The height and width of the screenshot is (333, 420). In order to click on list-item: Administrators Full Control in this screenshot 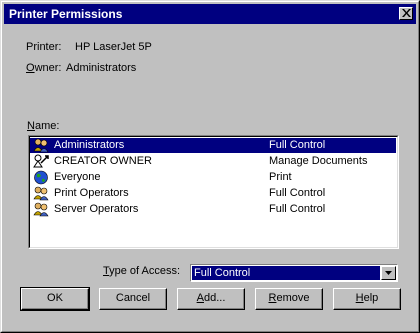, I will do `click(213, 145)`.